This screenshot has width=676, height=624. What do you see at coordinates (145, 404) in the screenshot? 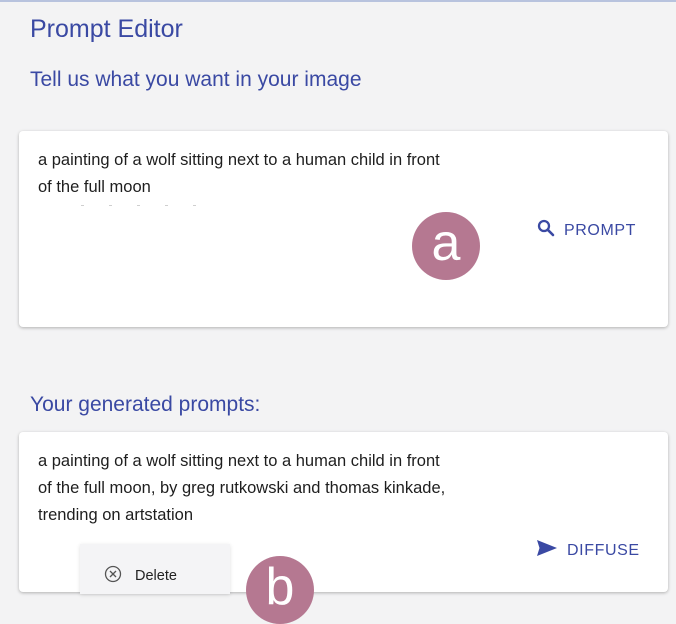
I see `generated-prompts-heading: Your generated prompts:` at bounding box center [145, 404].